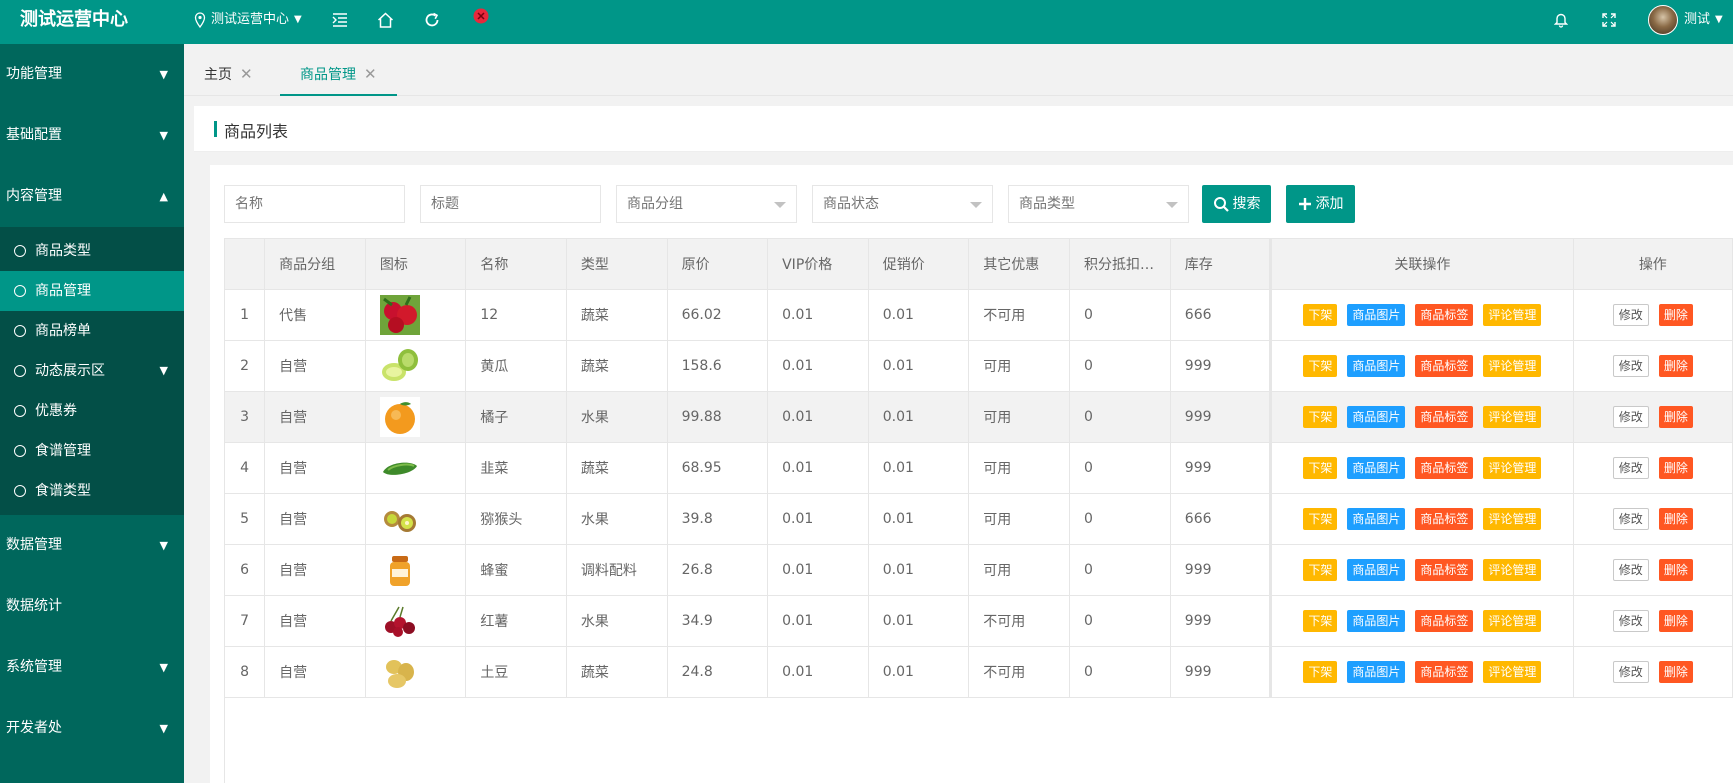  I want to click on sidebar-item-data-management: 数据管理 ▼, so click(92, 545).